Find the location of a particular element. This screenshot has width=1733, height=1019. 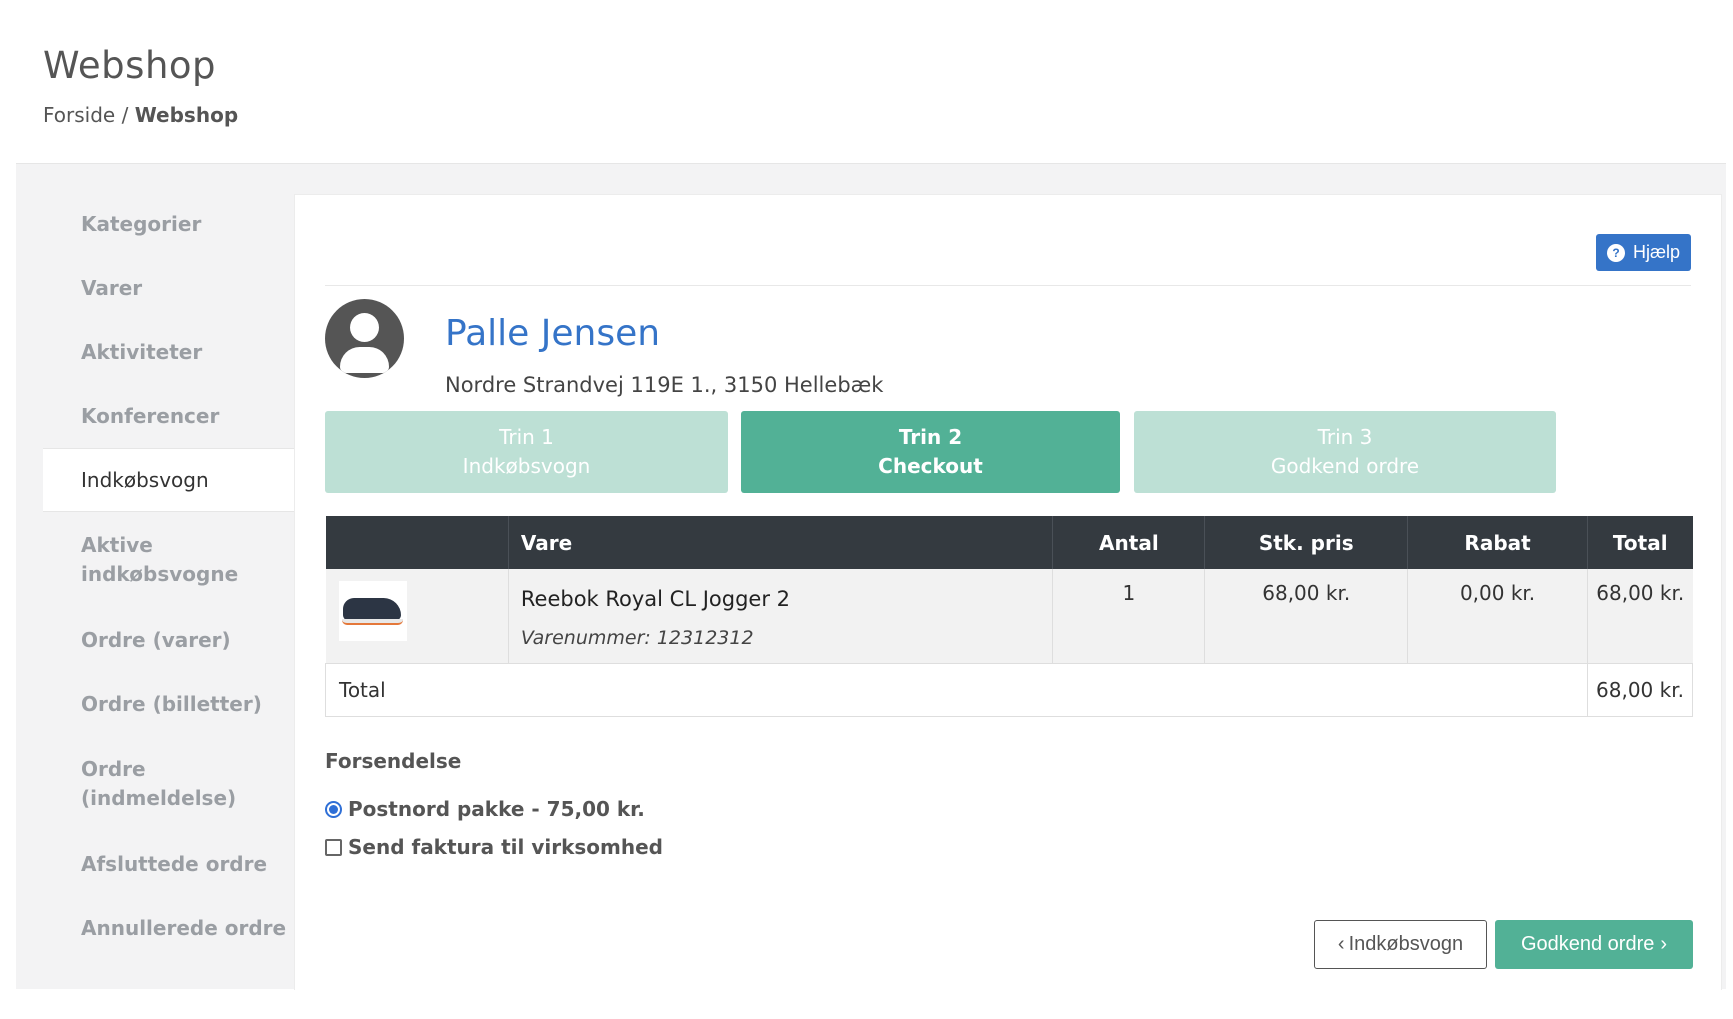

sidebar-item-label-line2: indkøbsvogne is located at coordinates (160, 574).